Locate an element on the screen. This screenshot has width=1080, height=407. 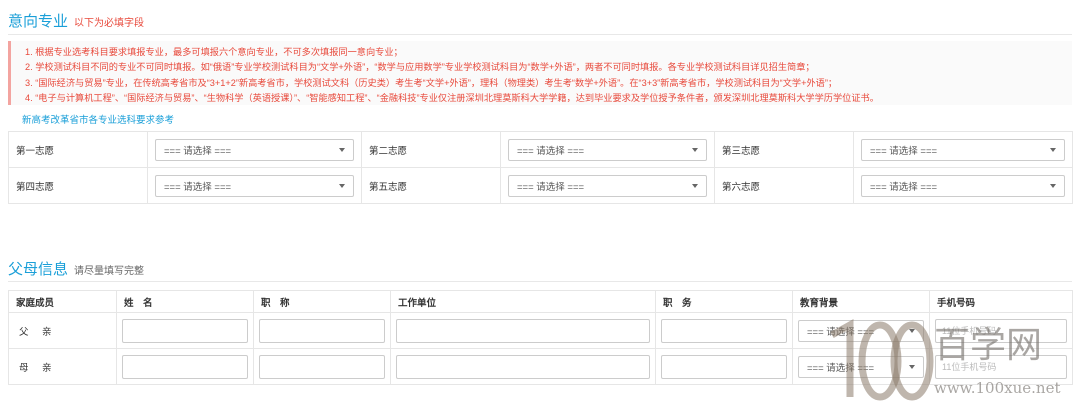
intent-section-title: 意向专业 以下为必填字段 is located at coordinates (76, 20).